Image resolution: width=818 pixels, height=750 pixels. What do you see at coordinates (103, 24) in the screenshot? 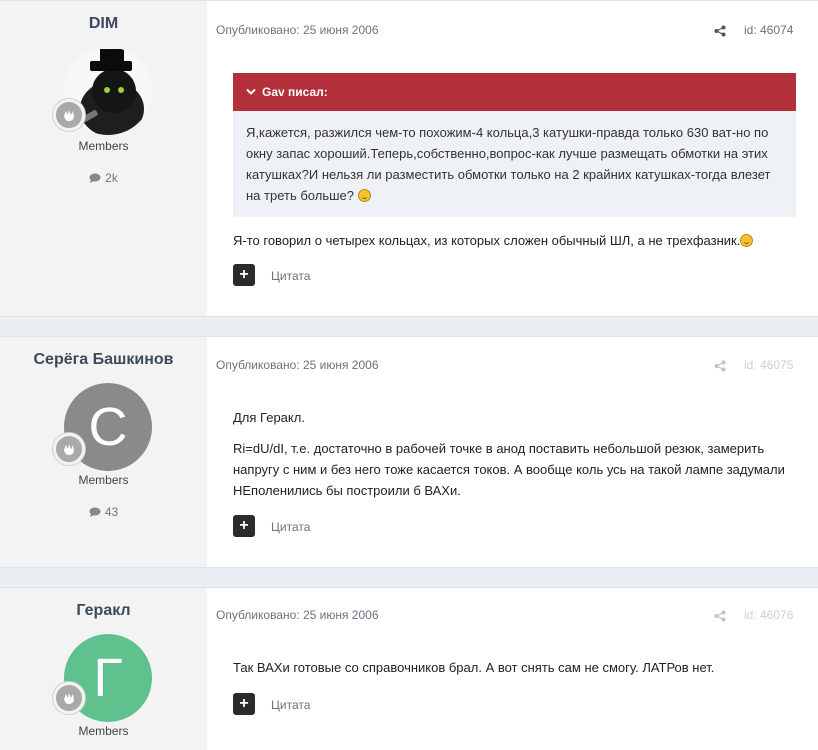
I see `author-name: DIM` at bounding box center [103, 24].